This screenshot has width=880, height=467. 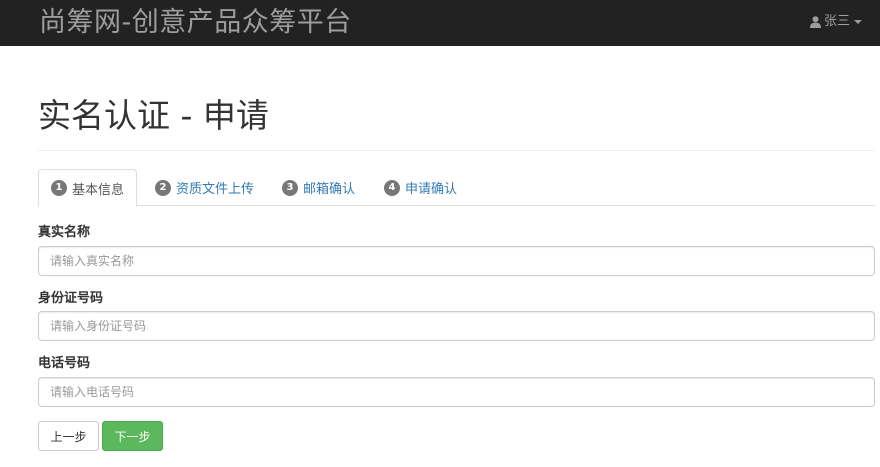 I want to click on real-name-label: 真实名称, so click(x=64, y=232).